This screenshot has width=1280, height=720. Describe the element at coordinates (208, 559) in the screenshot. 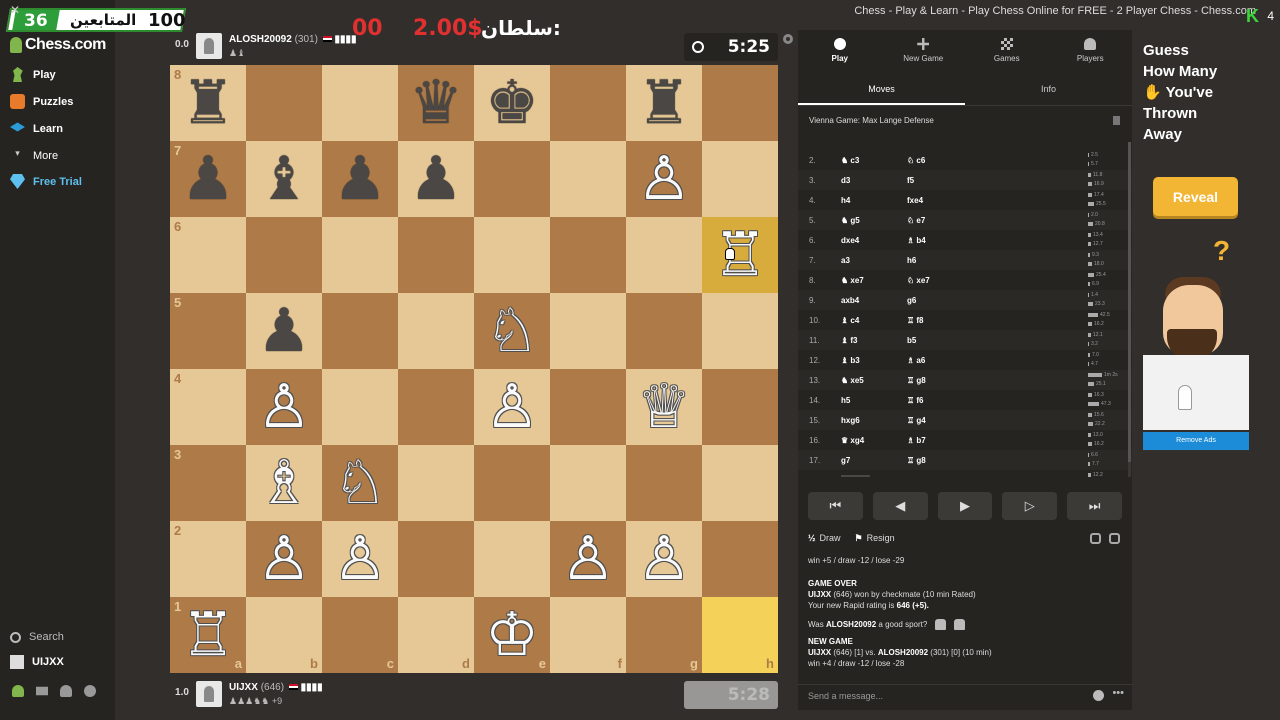

I see `square-a2: 2` at that location.